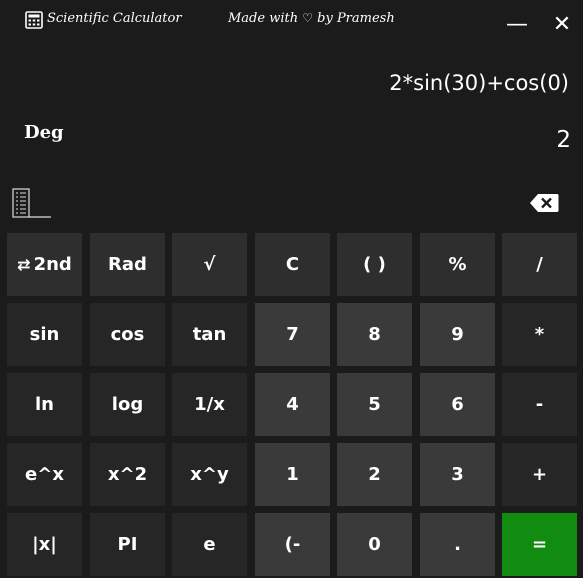  What do you see at coordinates (44, 404) in the screenshot?
I see `ln-button: ln` at bounding box center [44, 404].